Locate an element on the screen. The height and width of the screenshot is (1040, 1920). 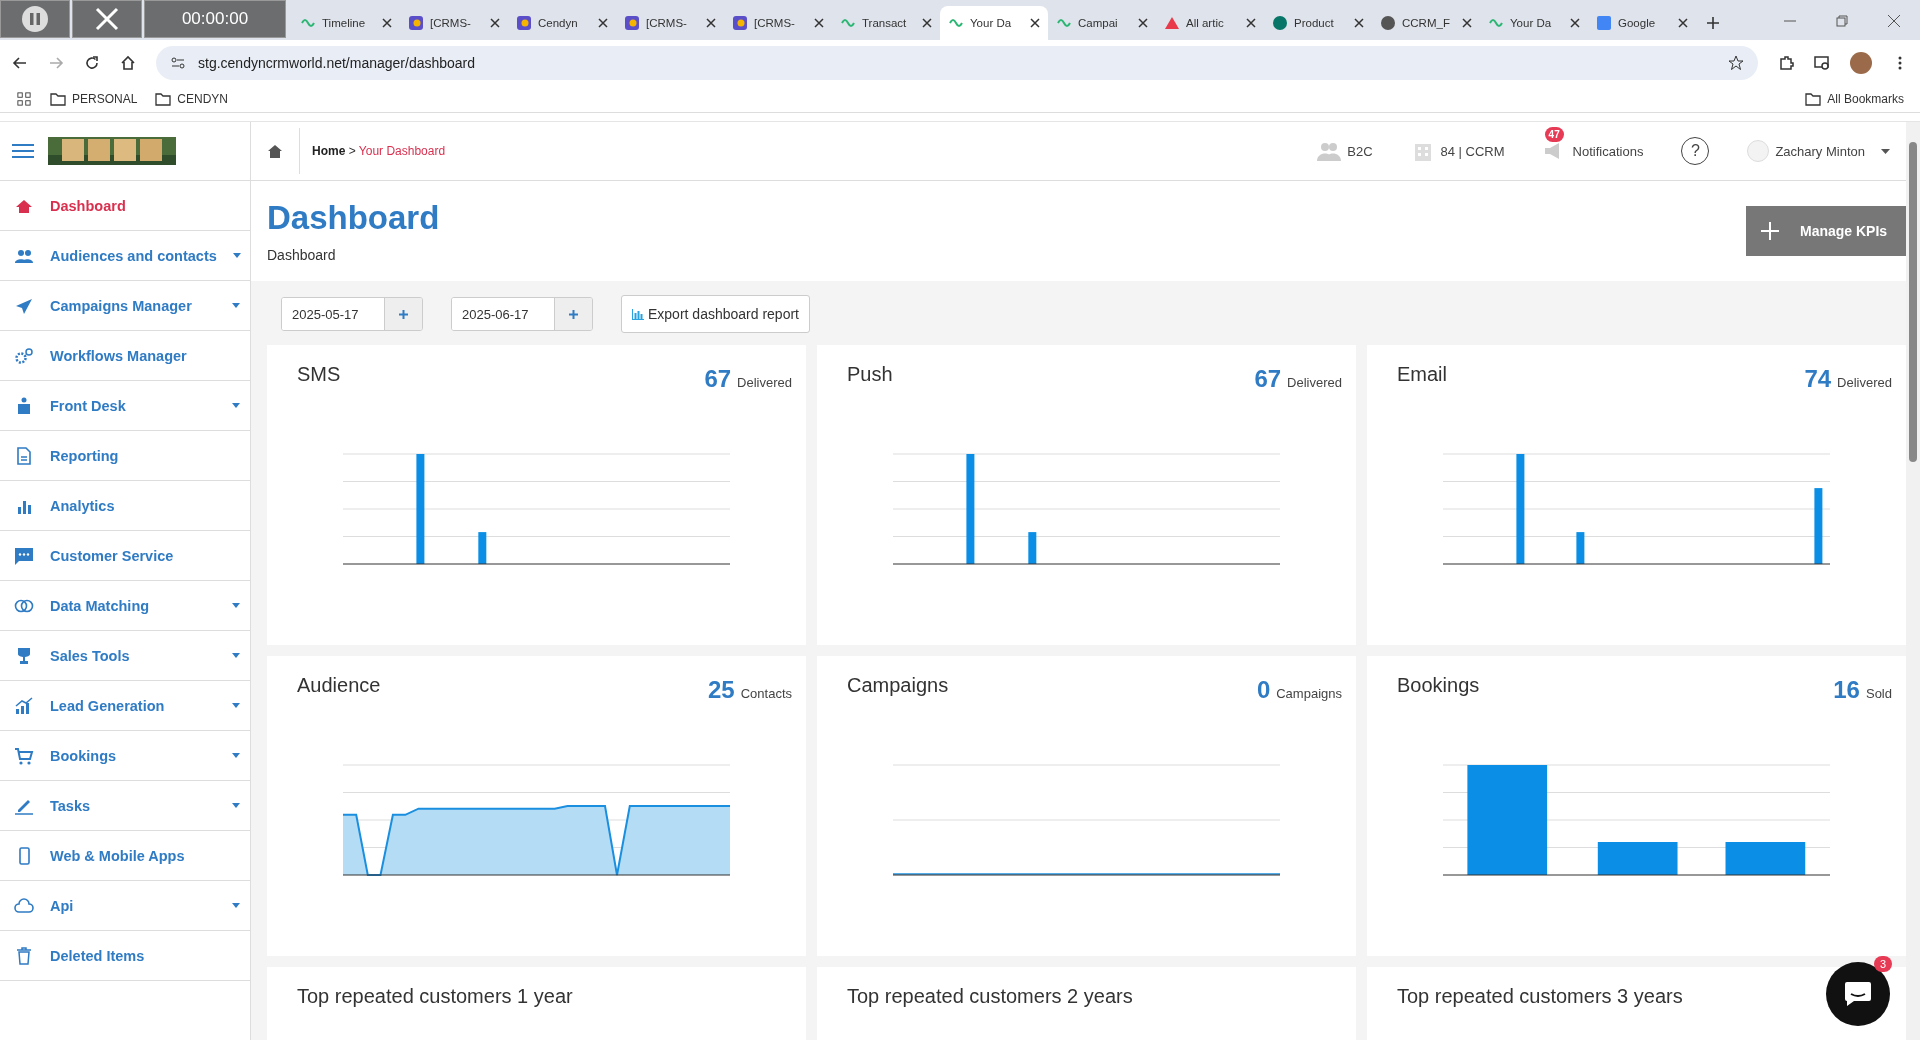
bookmark-folder: CENDYN is located at coordinates (192, 99).